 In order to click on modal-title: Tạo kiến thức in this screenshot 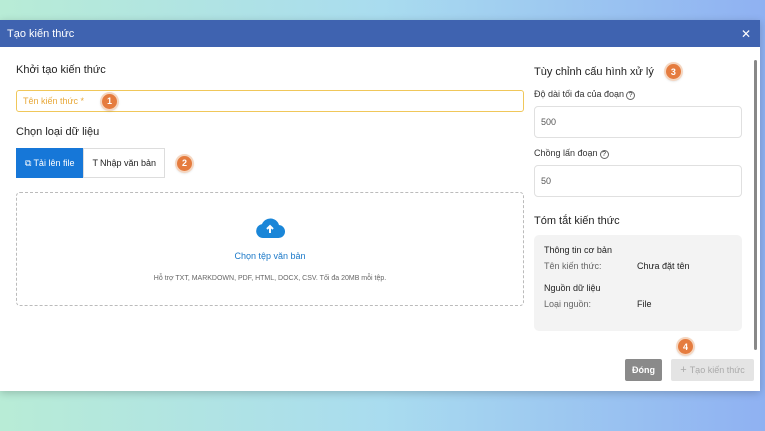, I will do `click(41, 33)`.